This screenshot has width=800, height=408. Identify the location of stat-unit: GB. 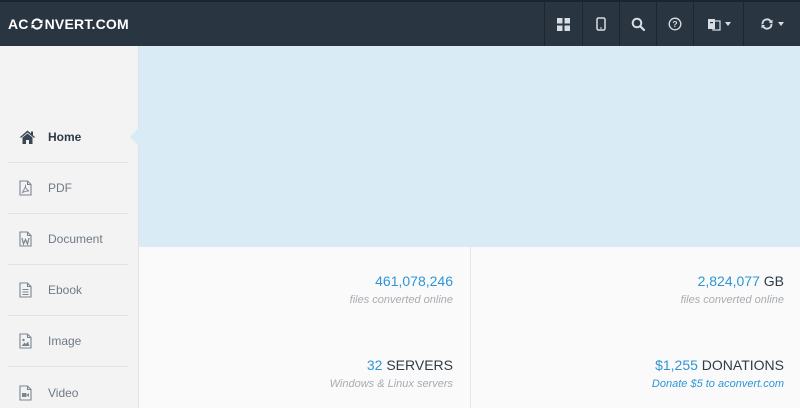
(773, 281).